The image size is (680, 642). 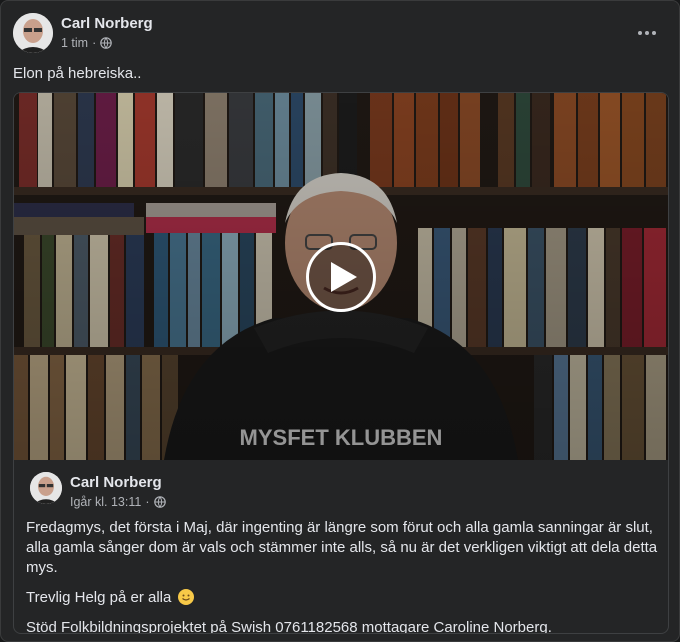 What do you see at coordinates (107, 23) in the screenshot?
I see `author-name: Carl Norberg` at bounding box center [107, 23].